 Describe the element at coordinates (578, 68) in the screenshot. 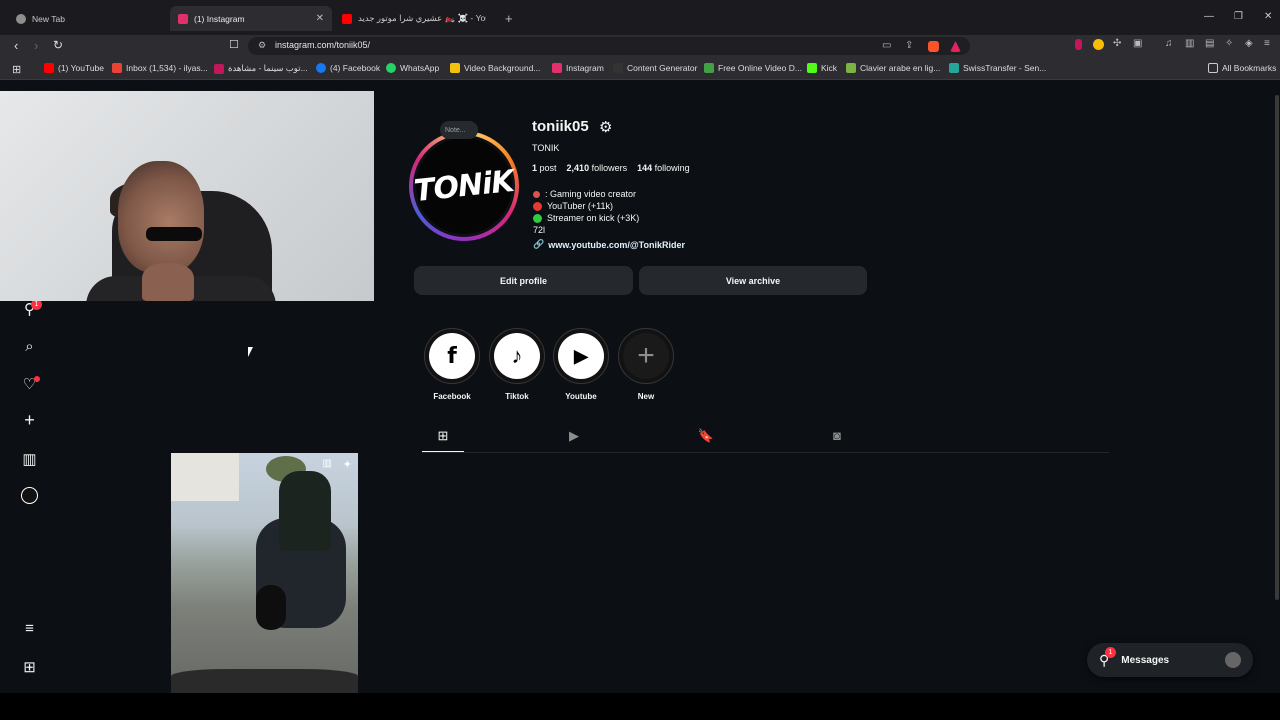

I see `bookmark-item: Instagram` at that location.